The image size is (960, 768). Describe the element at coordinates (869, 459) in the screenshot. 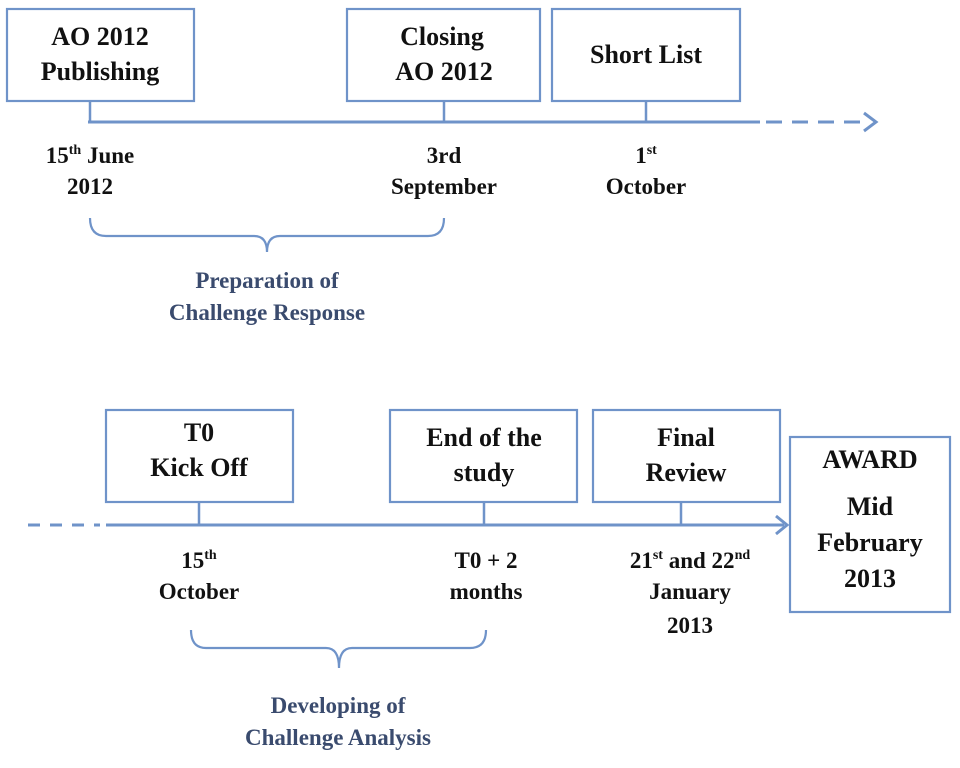

I see `svg-text: AWARD` at that location.